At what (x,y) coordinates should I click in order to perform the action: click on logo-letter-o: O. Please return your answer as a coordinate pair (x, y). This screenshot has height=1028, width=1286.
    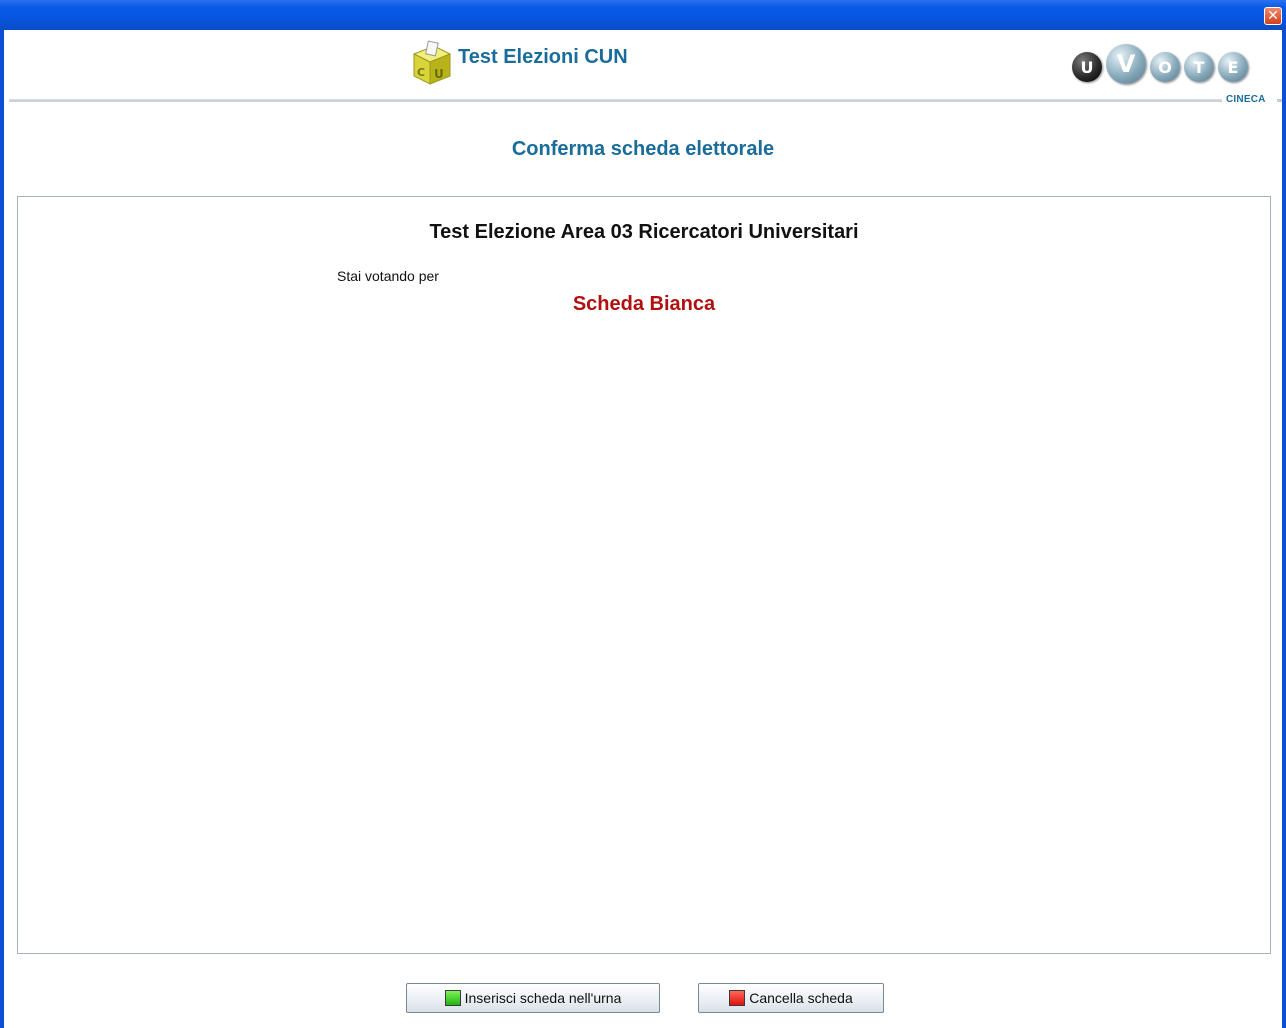
    Looking at the image, I should click on (1165, 67).